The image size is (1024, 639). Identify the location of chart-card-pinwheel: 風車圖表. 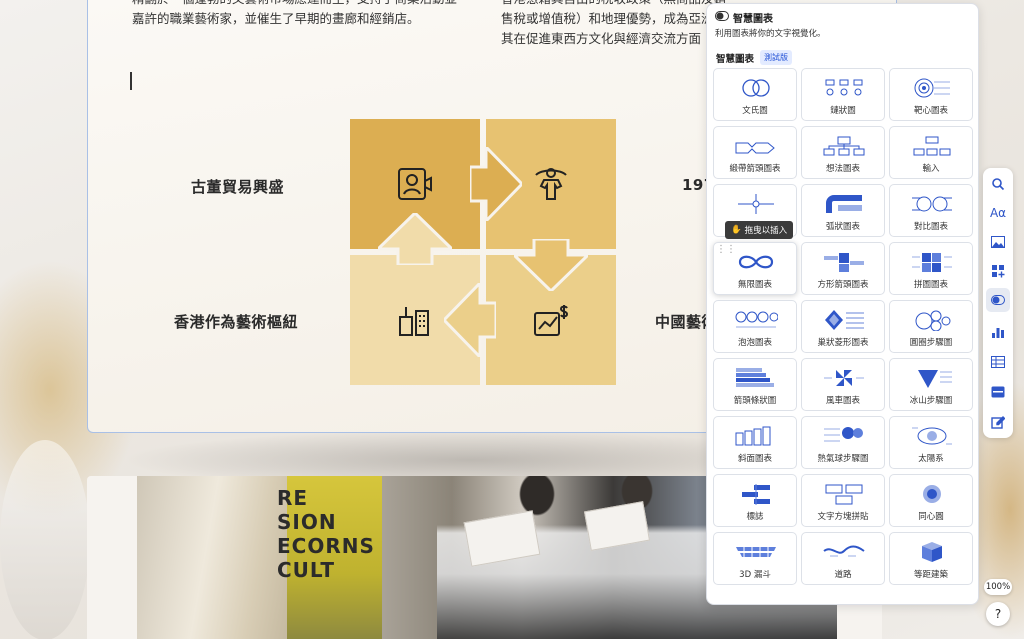
(843, 384).